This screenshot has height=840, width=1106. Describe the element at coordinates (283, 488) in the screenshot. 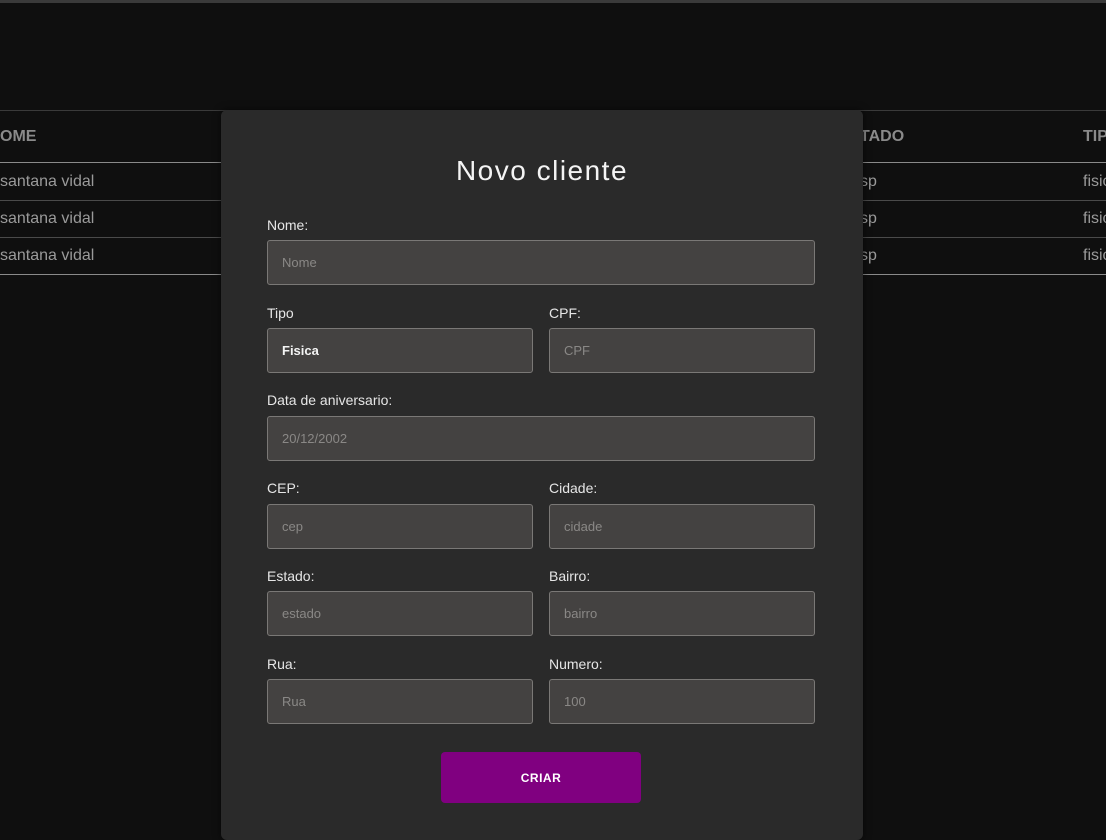

I see `cep-label: CEP:` at that location.